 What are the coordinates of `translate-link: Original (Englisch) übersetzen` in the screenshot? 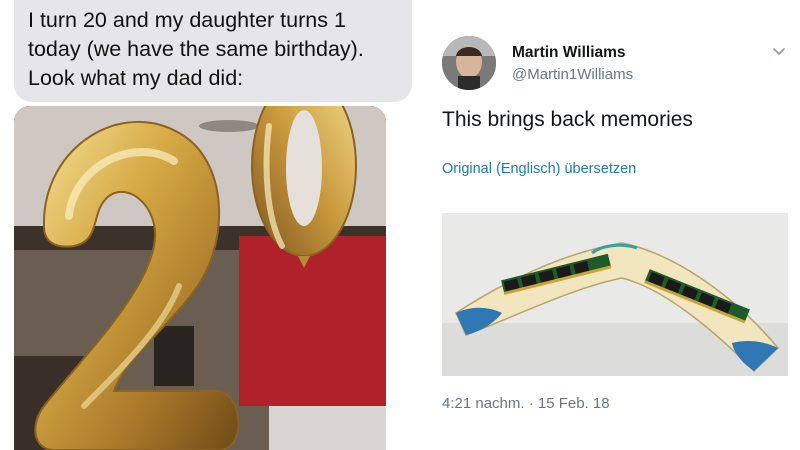 It's located at (539, 169).